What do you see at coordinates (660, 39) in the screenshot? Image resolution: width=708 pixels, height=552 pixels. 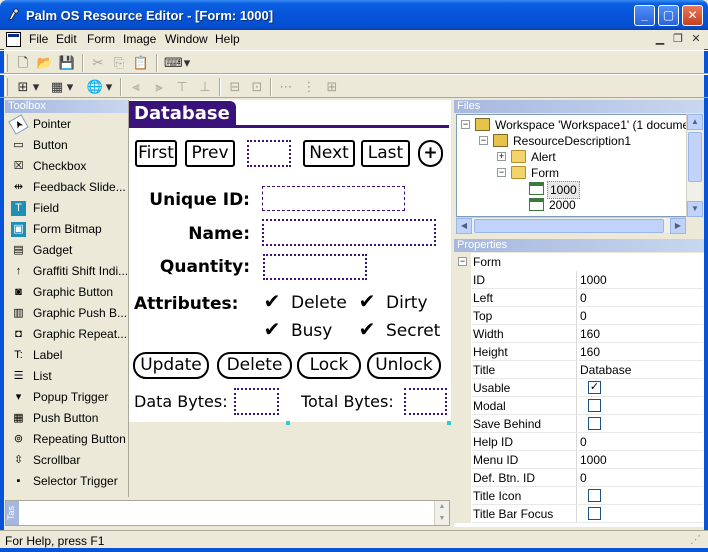 I see `mdi-minimize-icon: ▁` at bounding box center [660, 39].